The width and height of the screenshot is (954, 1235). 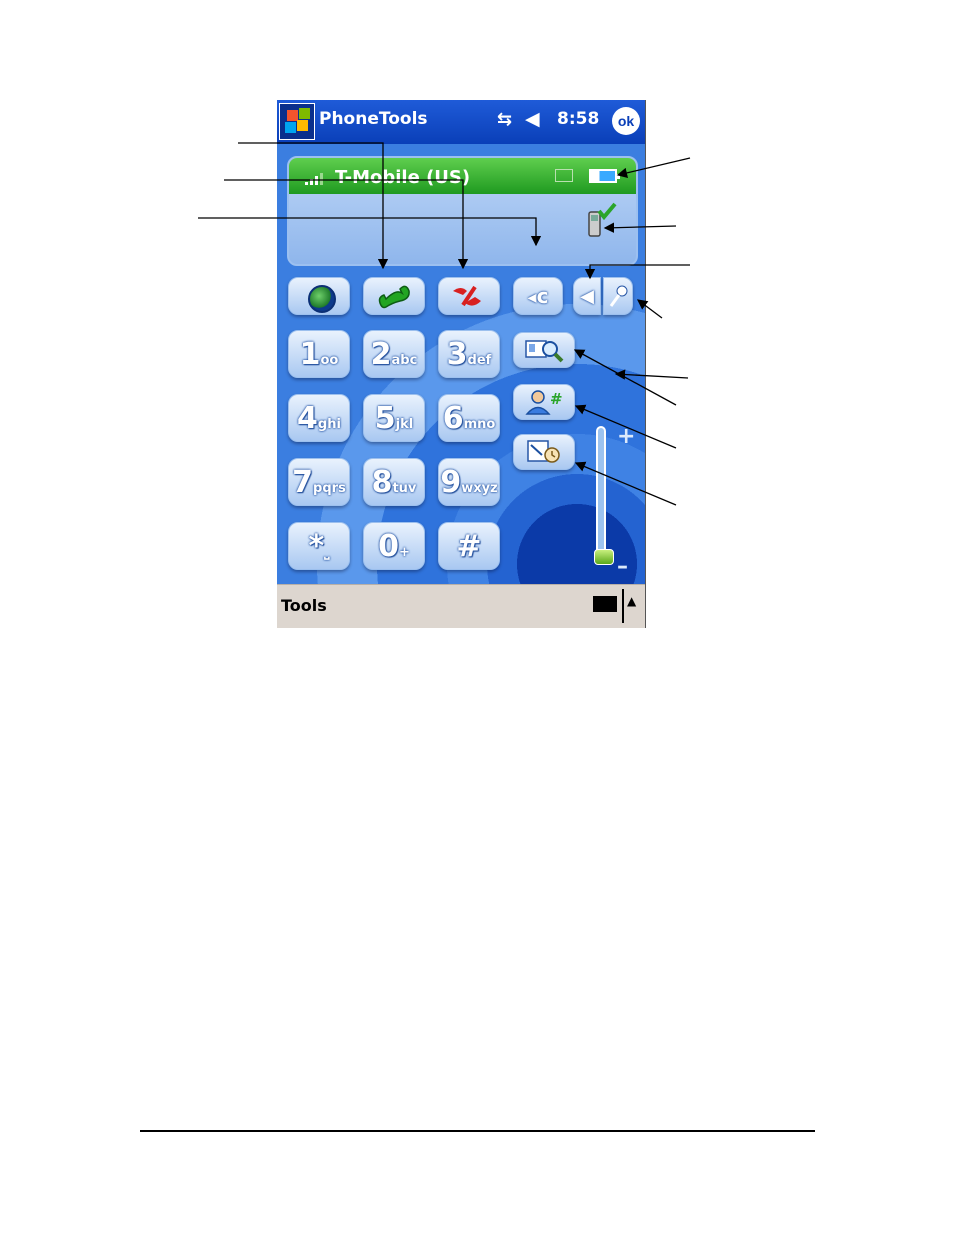 What do you see at coordinates (626, 121) in the screenshot?
I see `ok-button: ok` at bounding box center [626, 121].